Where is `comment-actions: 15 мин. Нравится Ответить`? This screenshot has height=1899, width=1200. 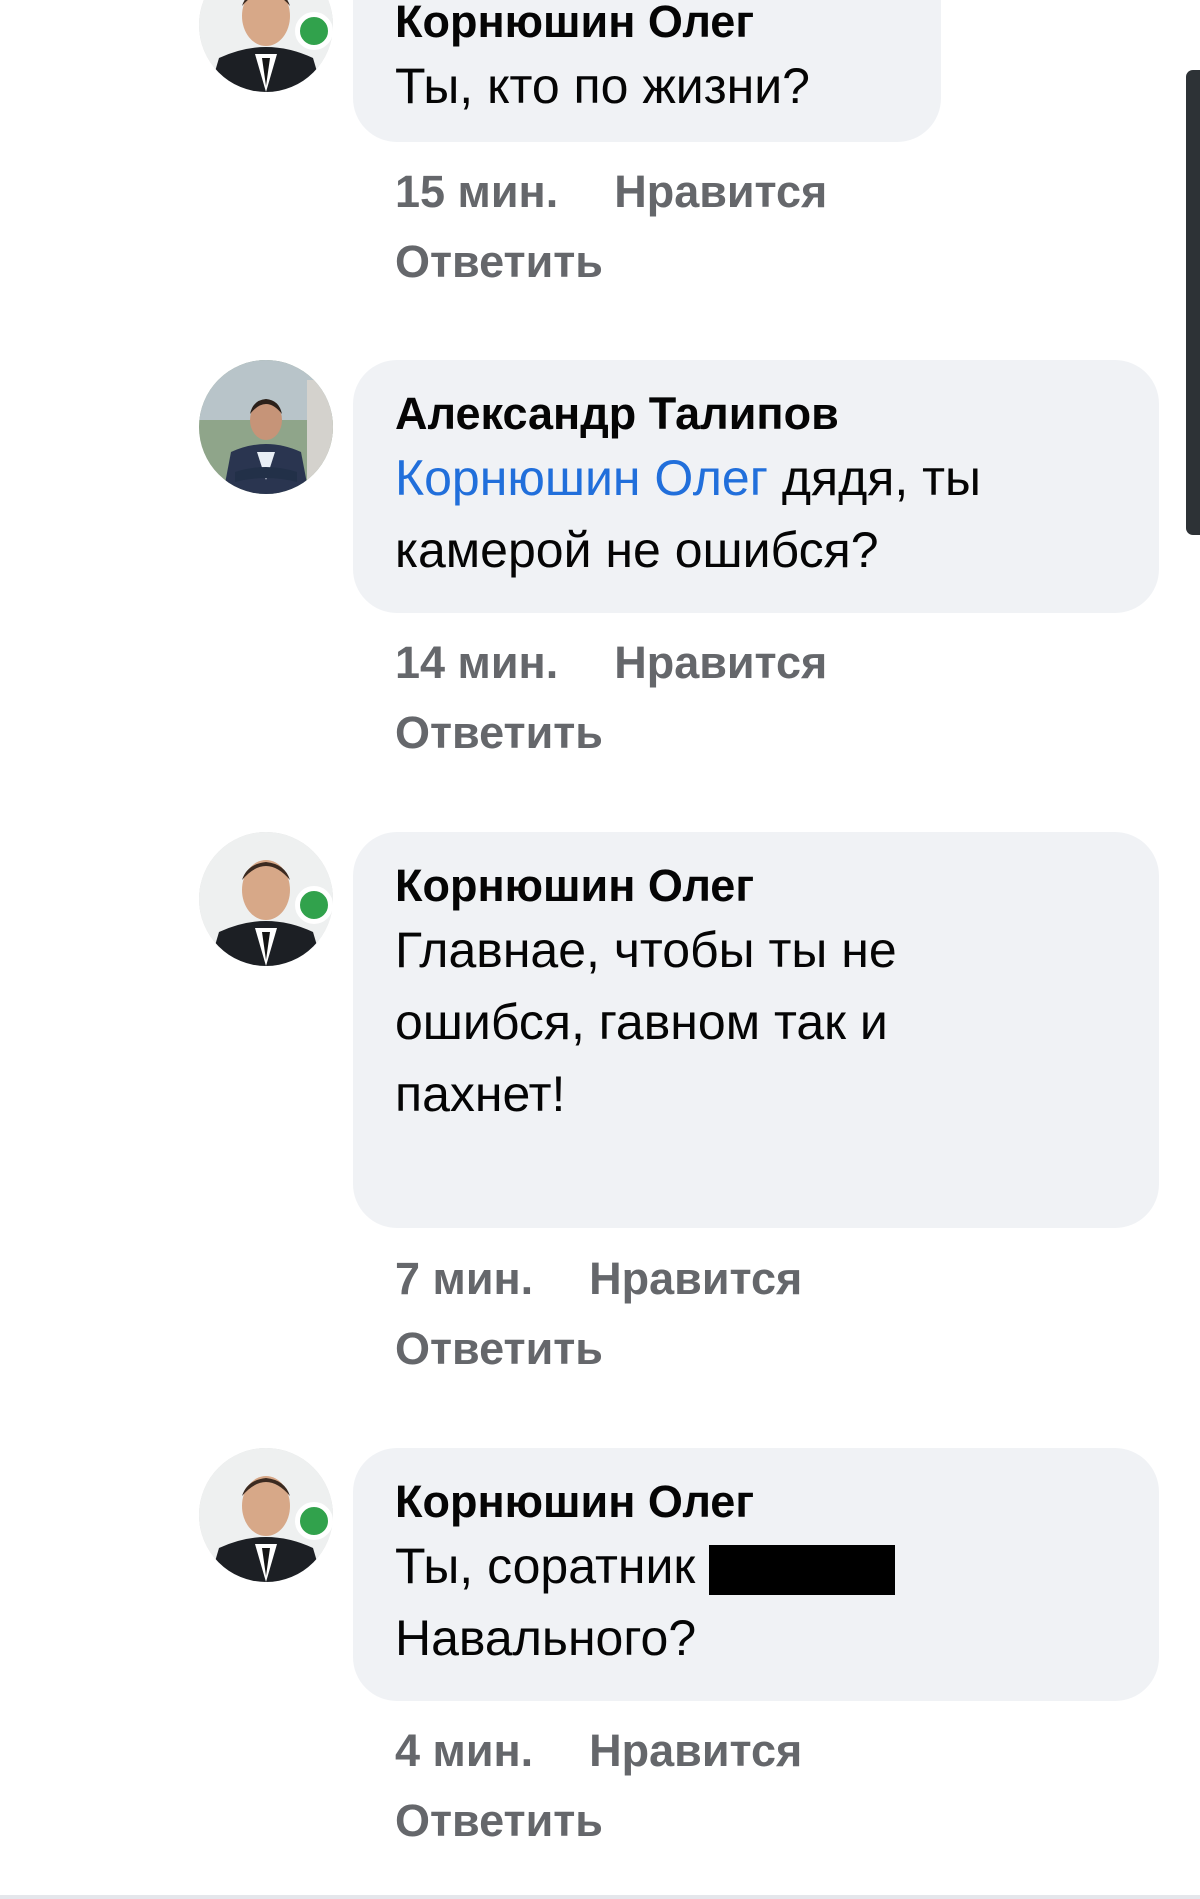
comment-actions: 15 мин. Нравится Ответить is located at coordinates (611, 227).